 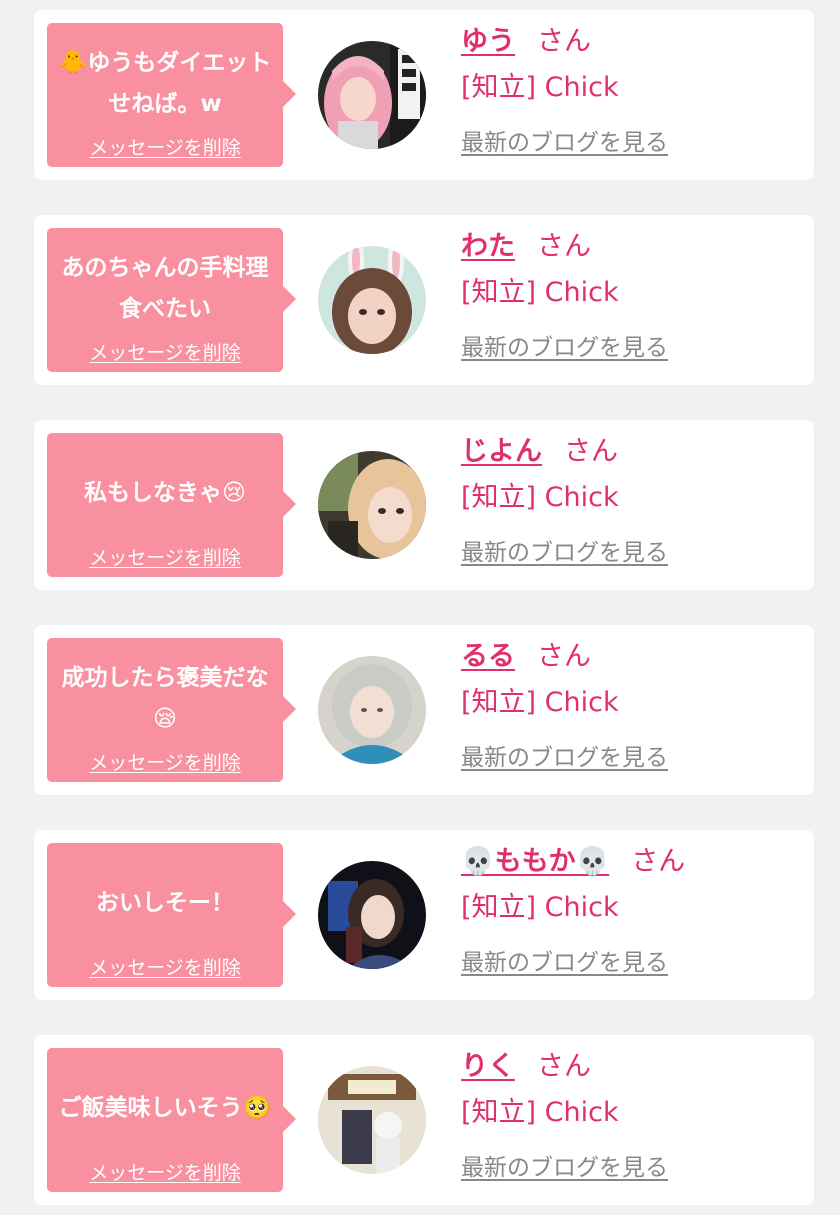 I want to click on message-bubble: あのちゃんの手料理食べたい メッセージを削除, so click(x=171, y=300).